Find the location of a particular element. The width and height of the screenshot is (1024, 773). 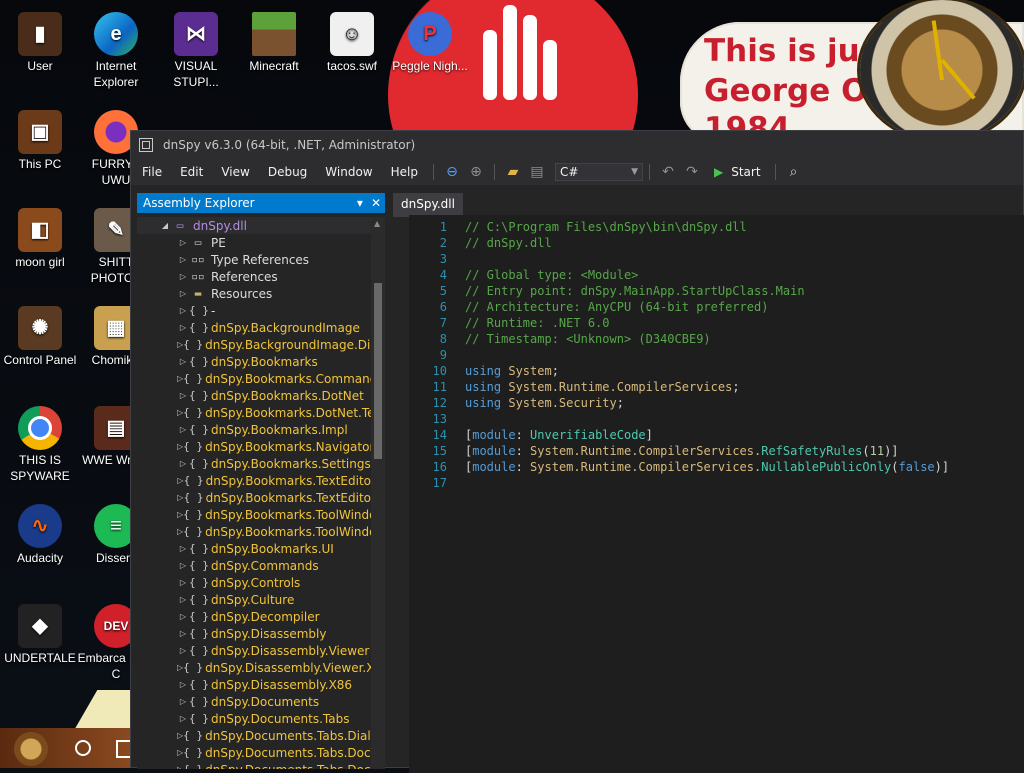

tree-item: ▷{ } dnSpy.Bookmarks.DotNet.Te is located at coordinates (254, 412).